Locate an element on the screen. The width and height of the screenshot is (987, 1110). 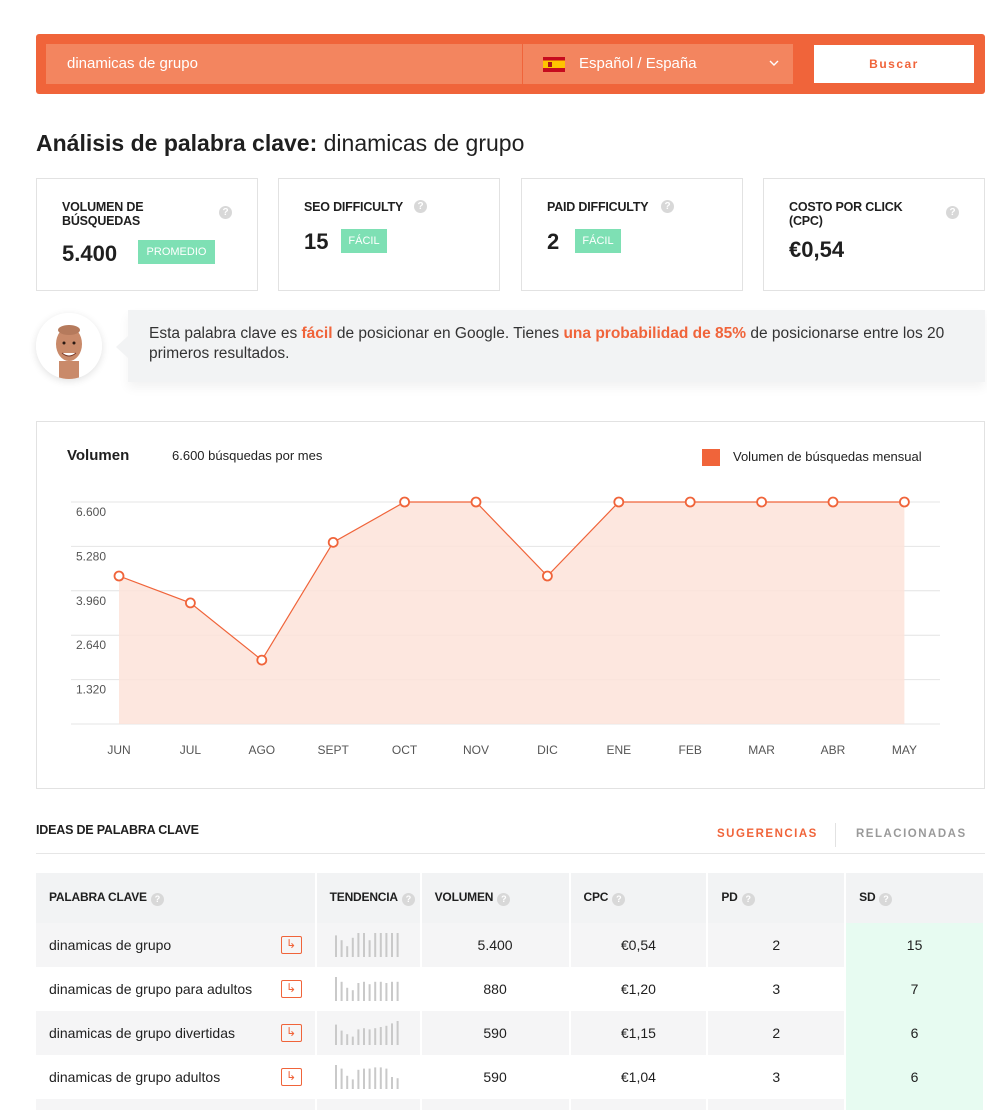
status-badge: PROMEDIO is located at coordinates (176, 252).